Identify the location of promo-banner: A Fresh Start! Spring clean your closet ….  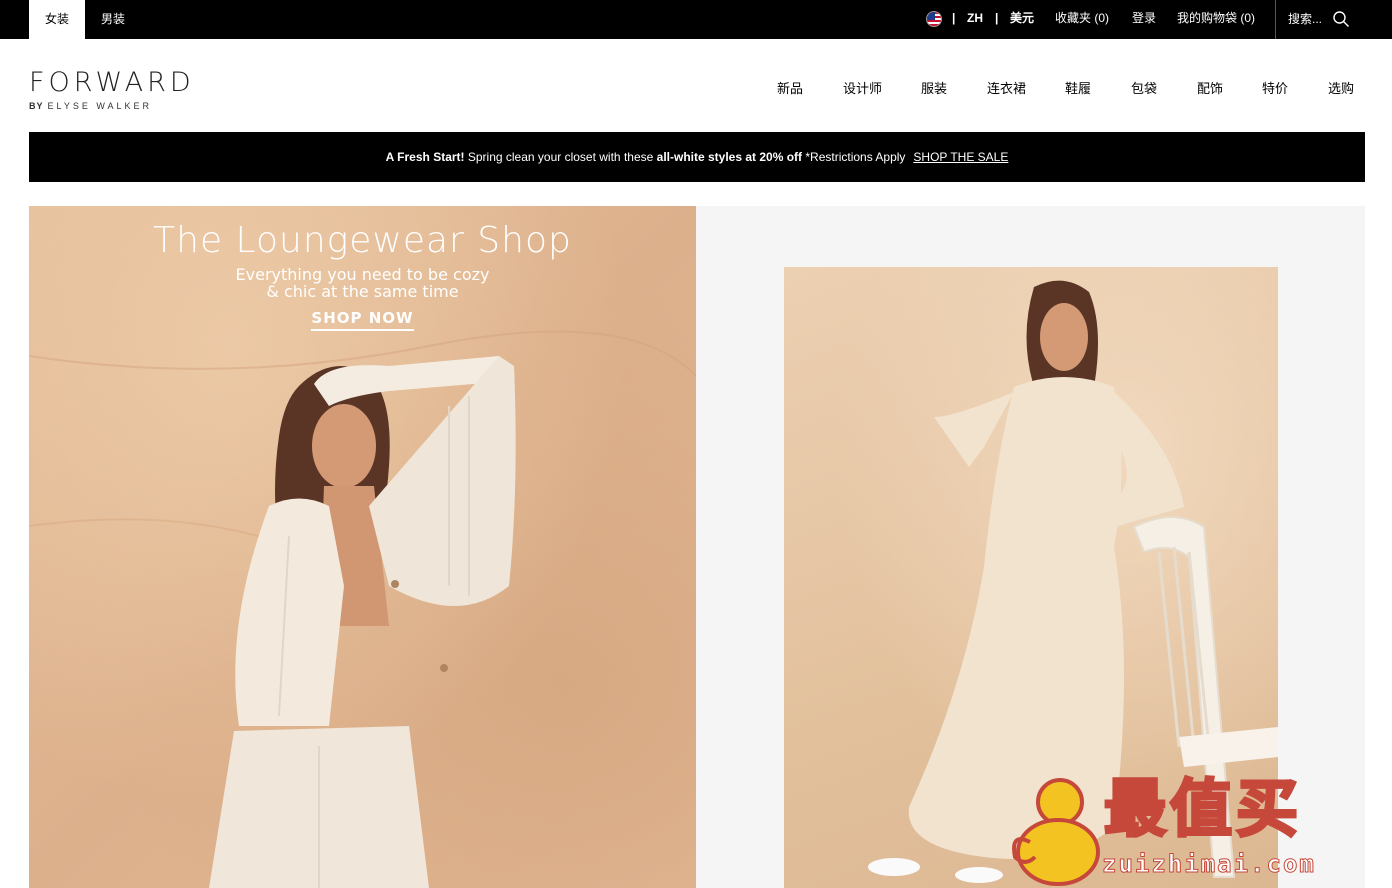
(697, 157).